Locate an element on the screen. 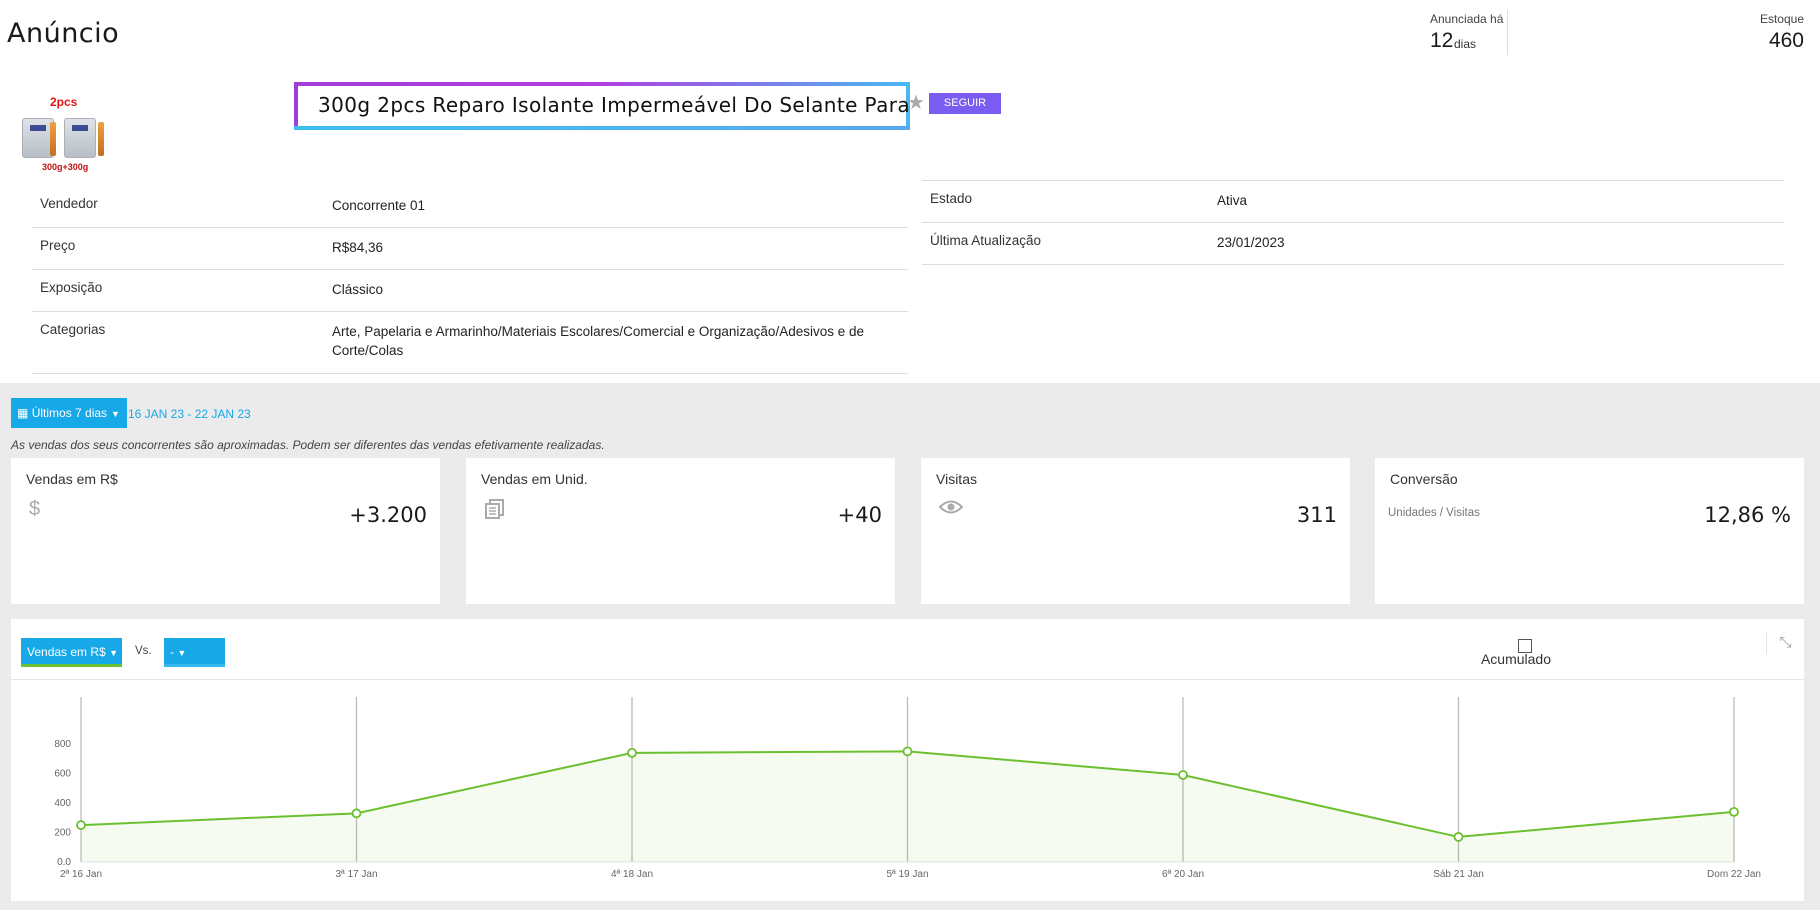  y-tick-label: 600 is located at coordinates (62, 774).